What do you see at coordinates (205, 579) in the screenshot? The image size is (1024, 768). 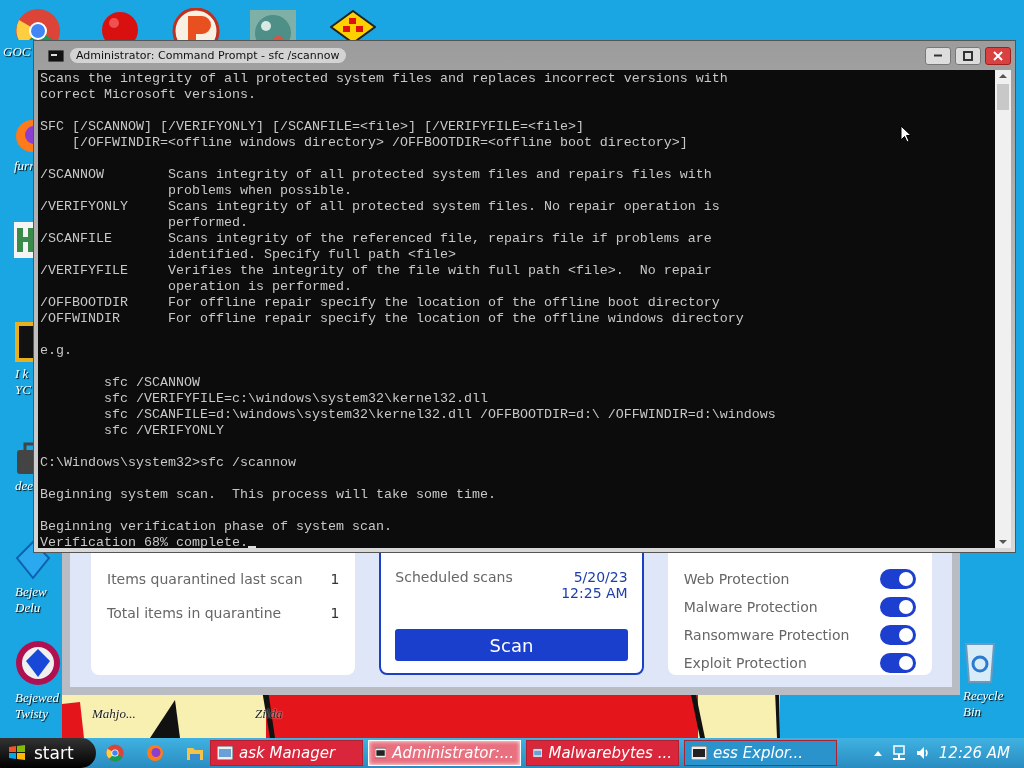 I see `stat-label: Items quarantined last scan` at bounding box center [205, 579].